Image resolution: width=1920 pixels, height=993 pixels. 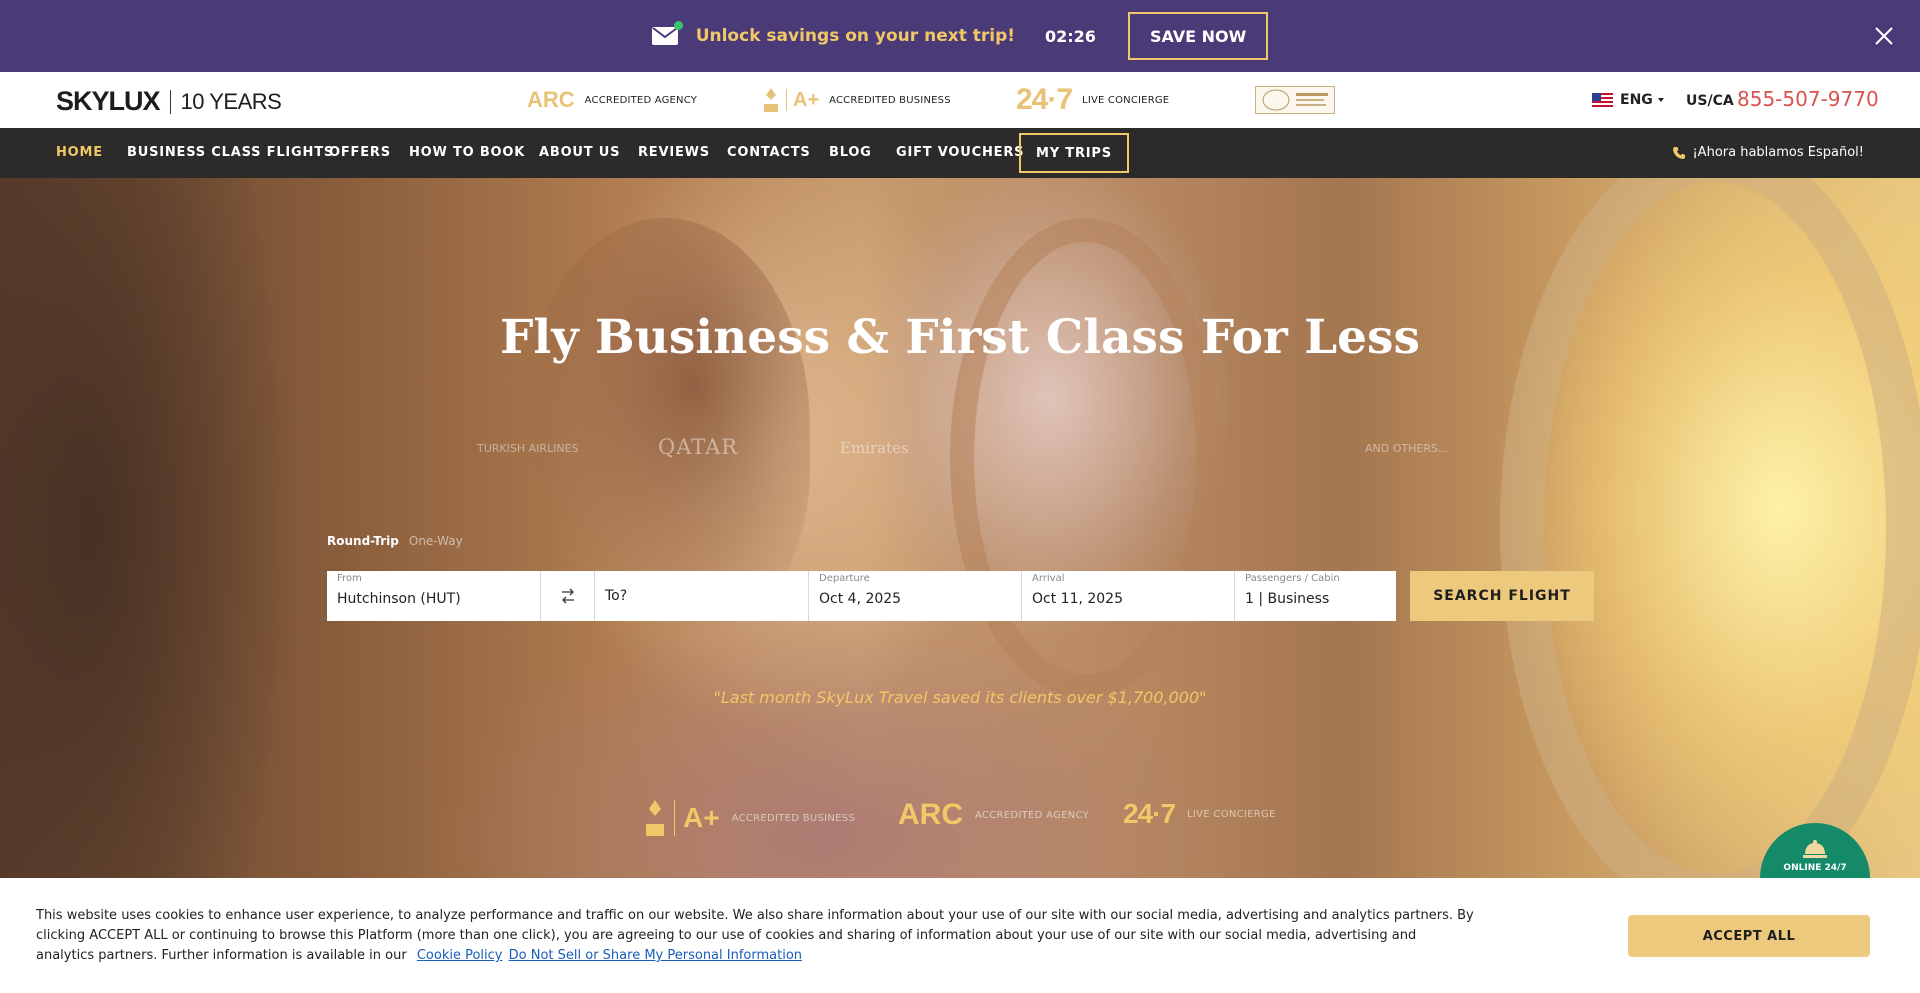 I want to click on nav-blog: BLOG, so click(x=850, y=152).